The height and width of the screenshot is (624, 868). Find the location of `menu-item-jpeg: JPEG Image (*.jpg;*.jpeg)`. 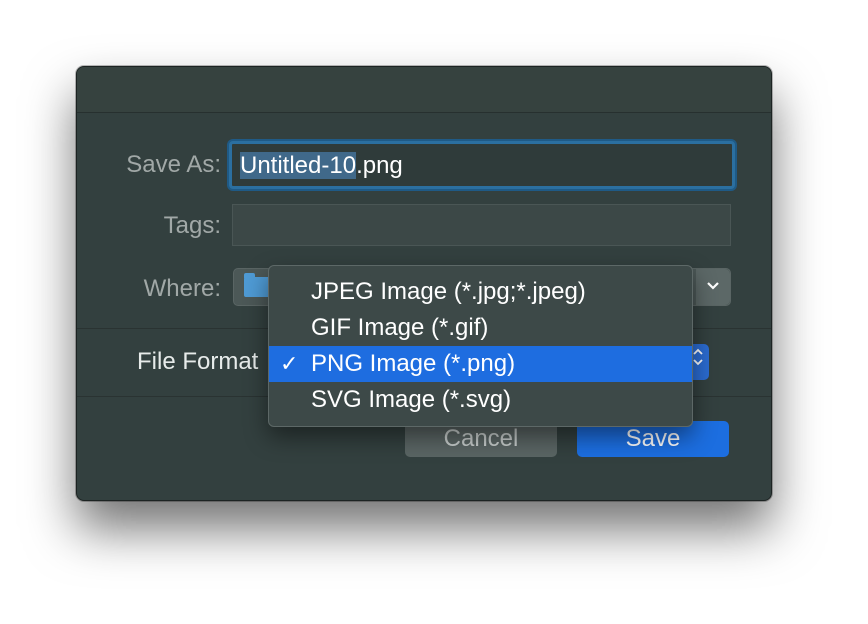

menu-item-jpeg: JPEG Image (*.jpg;*.jpeg) is located at coordinates (480, 292).